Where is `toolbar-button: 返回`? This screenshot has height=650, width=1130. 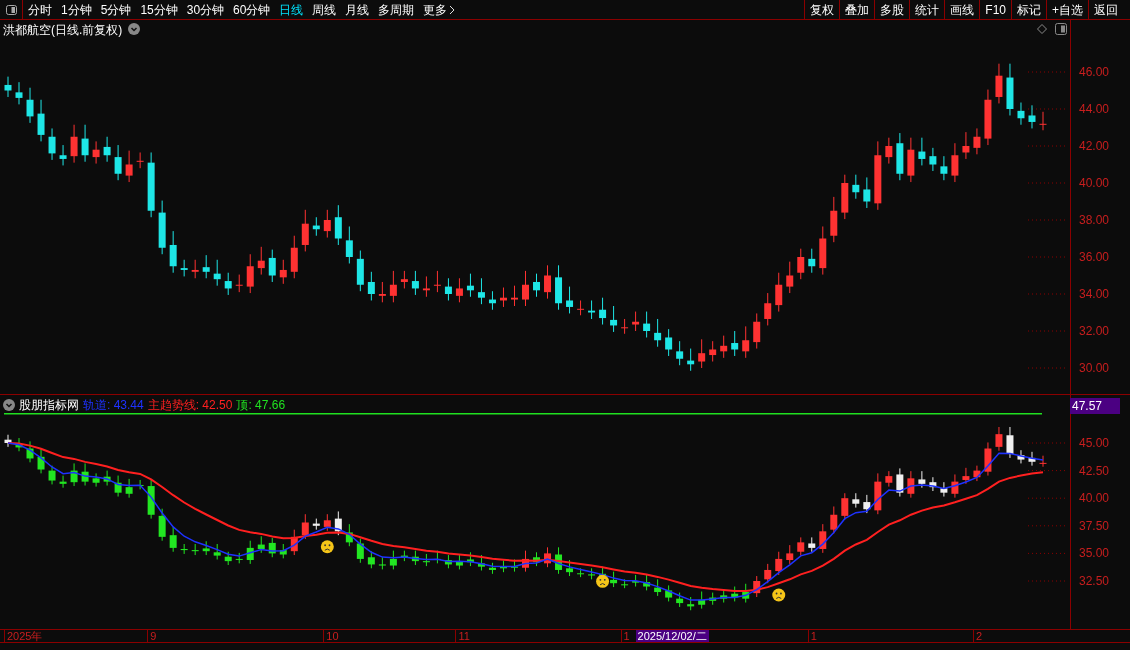 toolbar-button: 返回 is located at coordinates (1105, 9).